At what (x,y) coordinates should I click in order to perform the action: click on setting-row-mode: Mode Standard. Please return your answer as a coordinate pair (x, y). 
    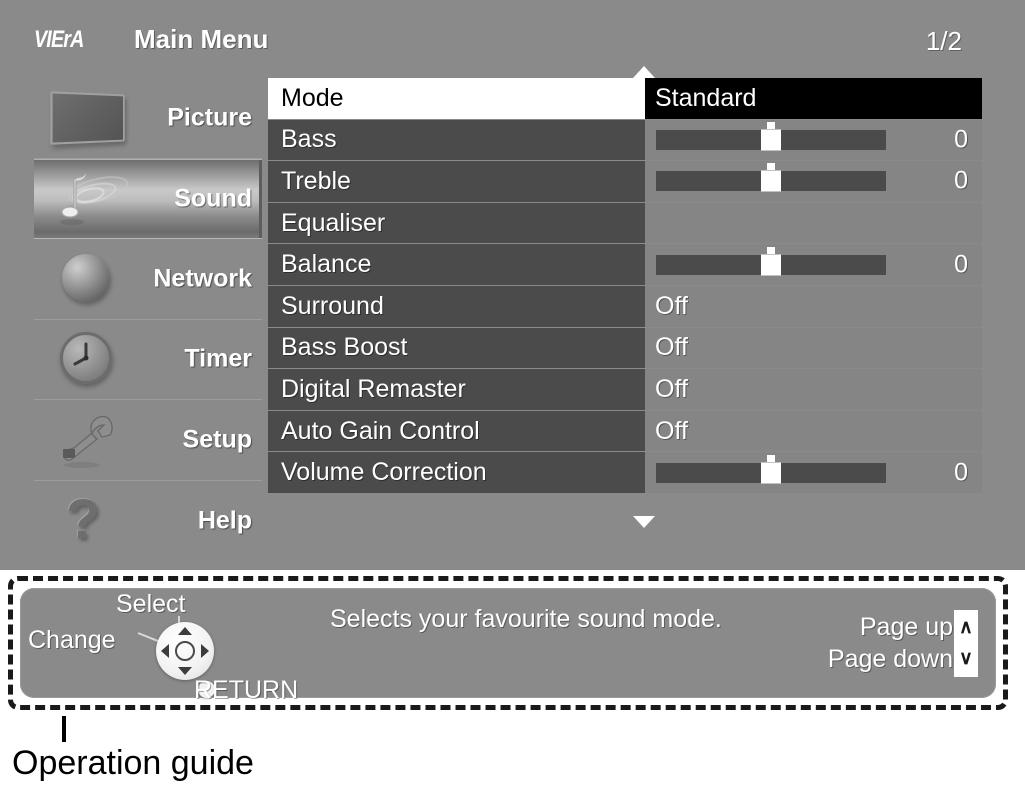
    Looking at the image, I should click on (625, 98).